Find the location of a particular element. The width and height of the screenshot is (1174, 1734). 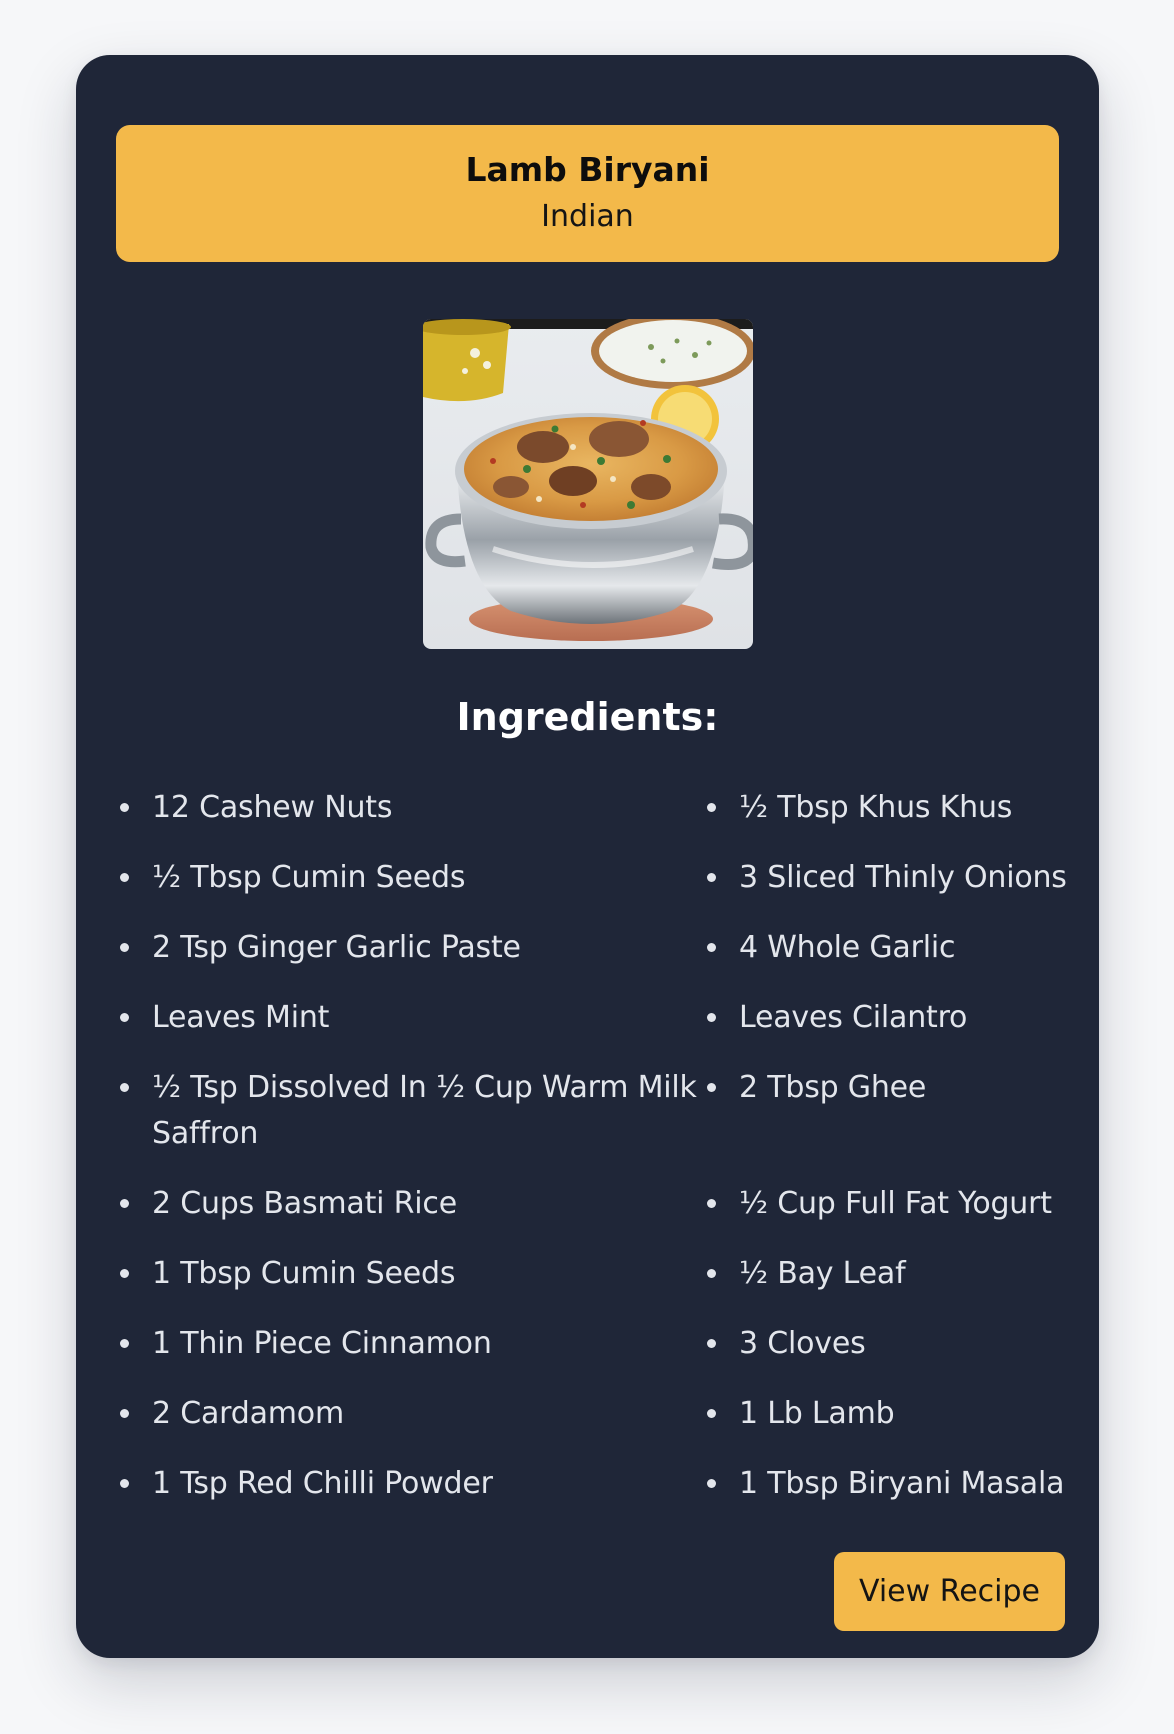

ingredient-item: 4 Whole Garlic is located at coordinates (893, 948).